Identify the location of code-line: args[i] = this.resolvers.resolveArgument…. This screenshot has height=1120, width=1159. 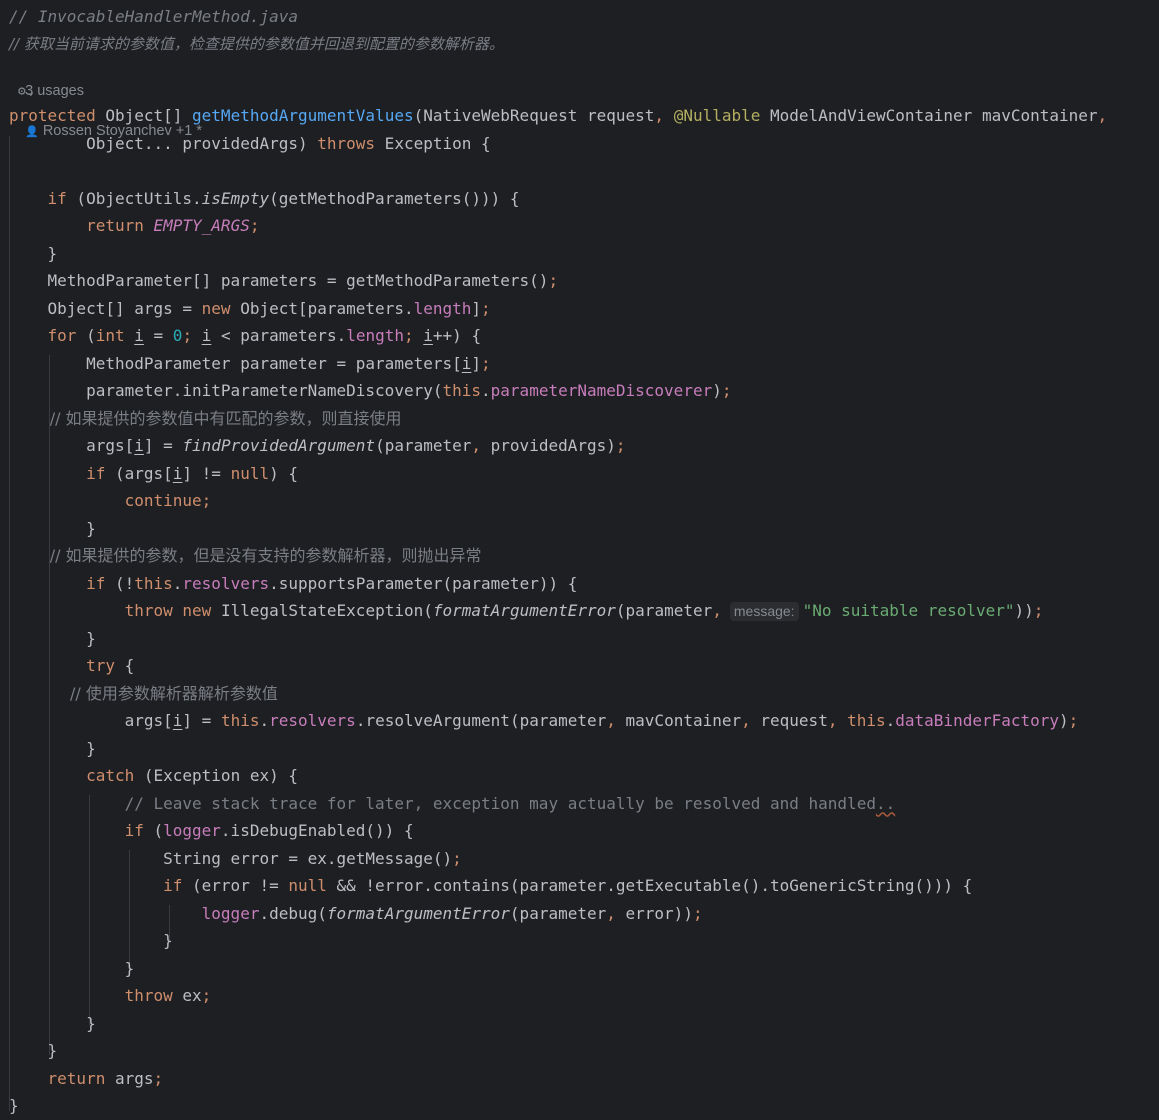
(544, 721).